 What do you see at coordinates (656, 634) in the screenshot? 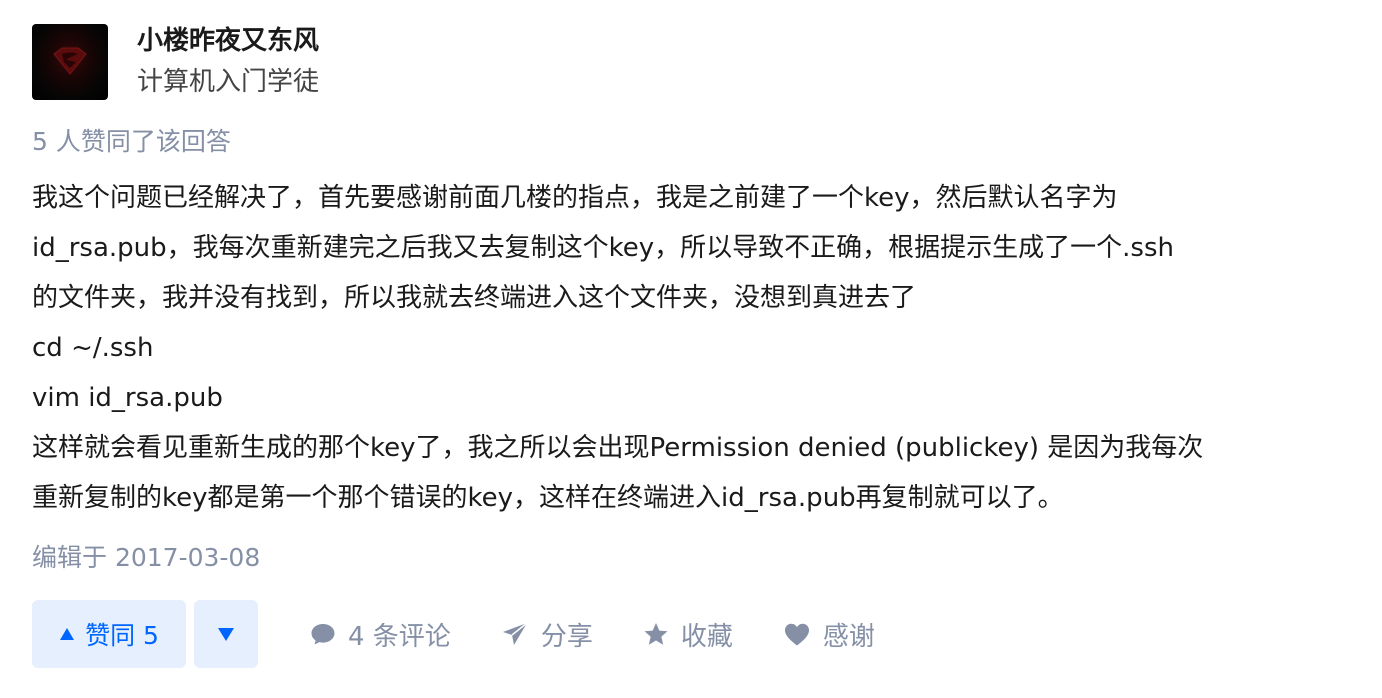
I see `star-icon` at bounding box center [656, 634].